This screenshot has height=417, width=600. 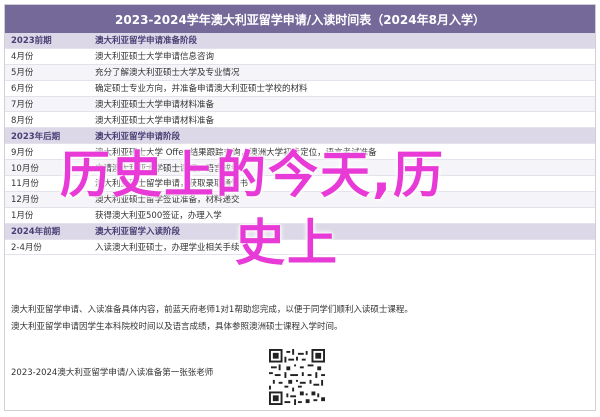 What do you see at coordinates (167, 73) in the screenshot?
I see `row-text: 充分了解澳大利亚硕士大学及专业情况` at bounding box center [167, 73].